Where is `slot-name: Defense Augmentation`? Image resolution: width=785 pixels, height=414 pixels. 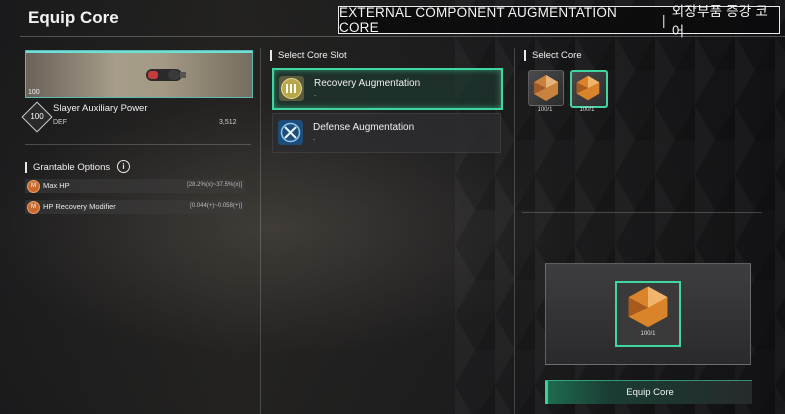
slot-name: Defense Augmentation is located at coordinates (364, 127).